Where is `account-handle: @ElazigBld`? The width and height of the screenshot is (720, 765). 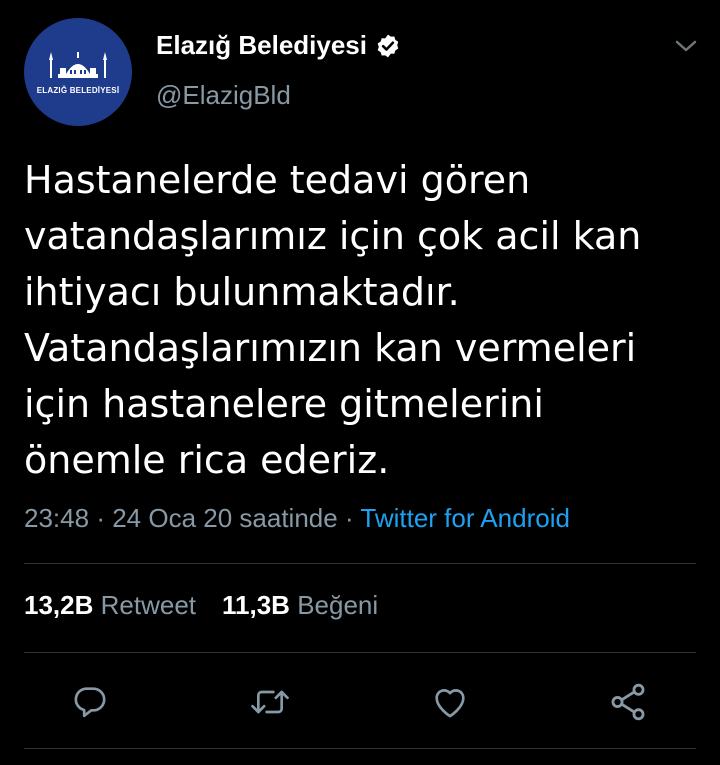
account-handle: @ElazigBld is located at coordinates (223, 95).